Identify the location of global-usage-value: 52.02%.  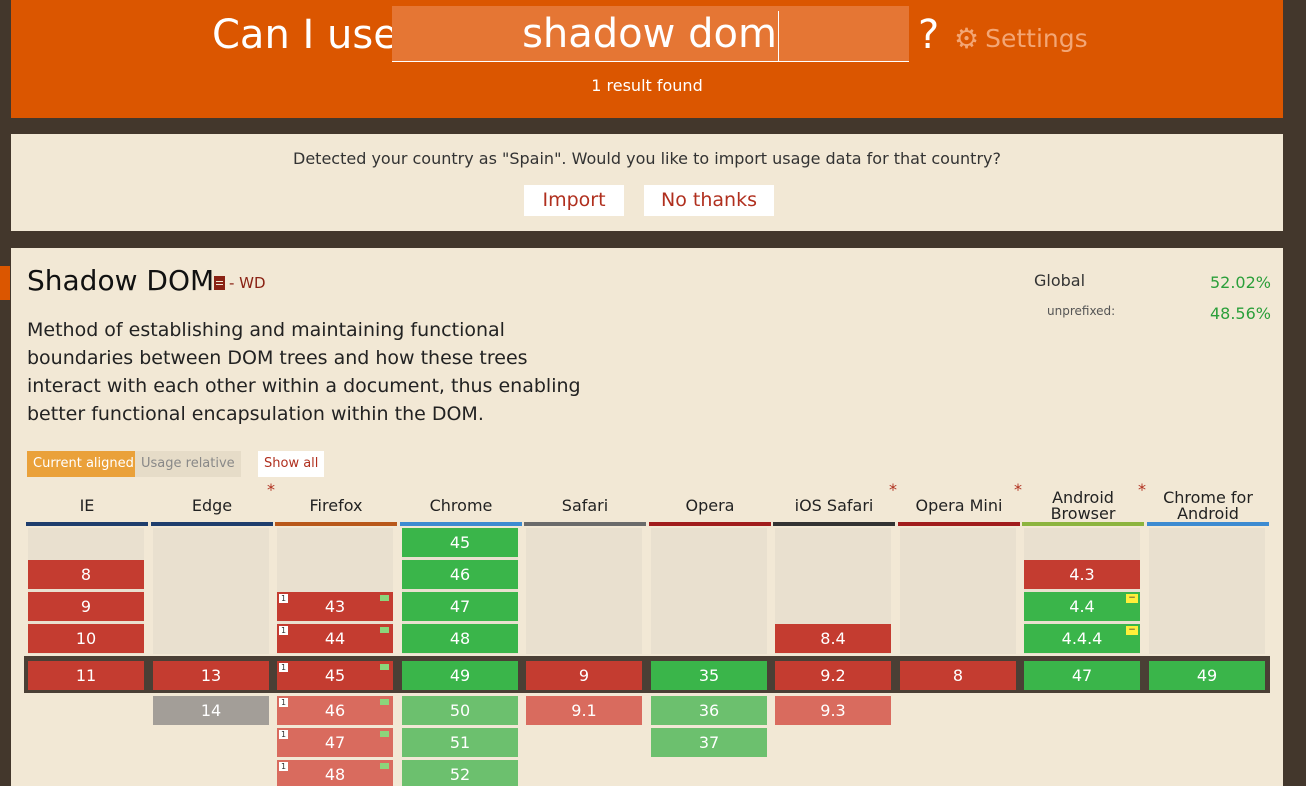
(1240, 282).